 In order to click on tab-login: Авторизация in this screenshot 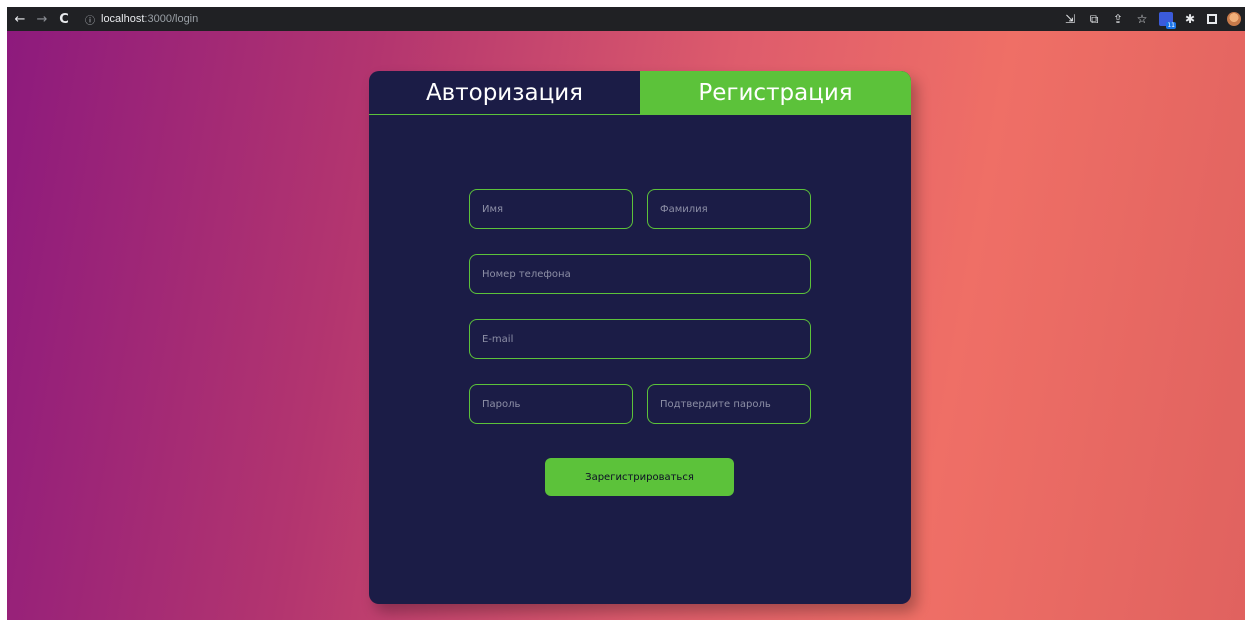, I will do `click(504, 92)`.